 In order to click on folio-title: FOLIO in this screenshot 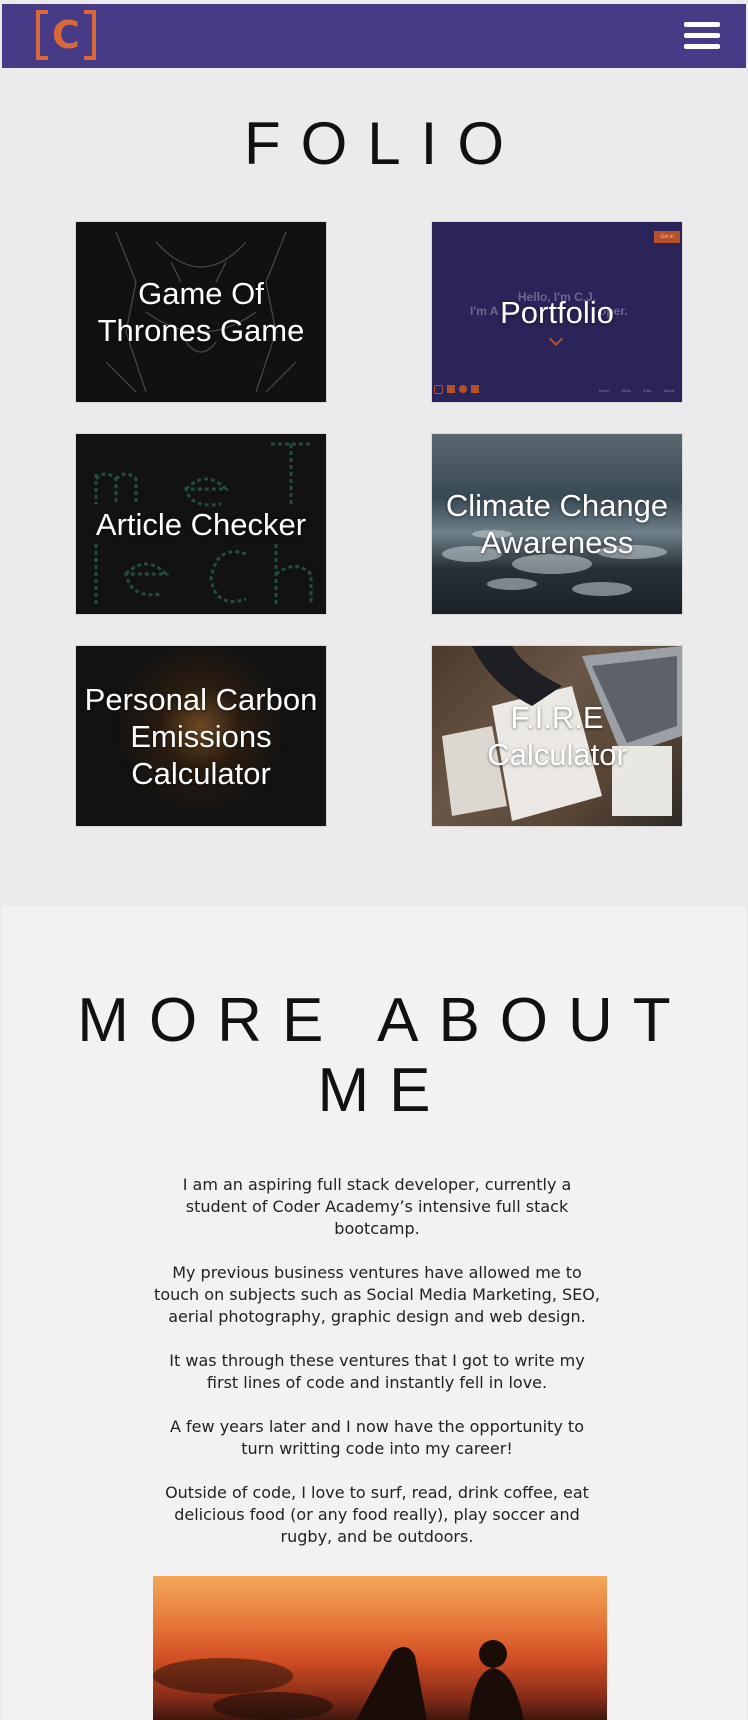, I will do `click(384, 143)`.